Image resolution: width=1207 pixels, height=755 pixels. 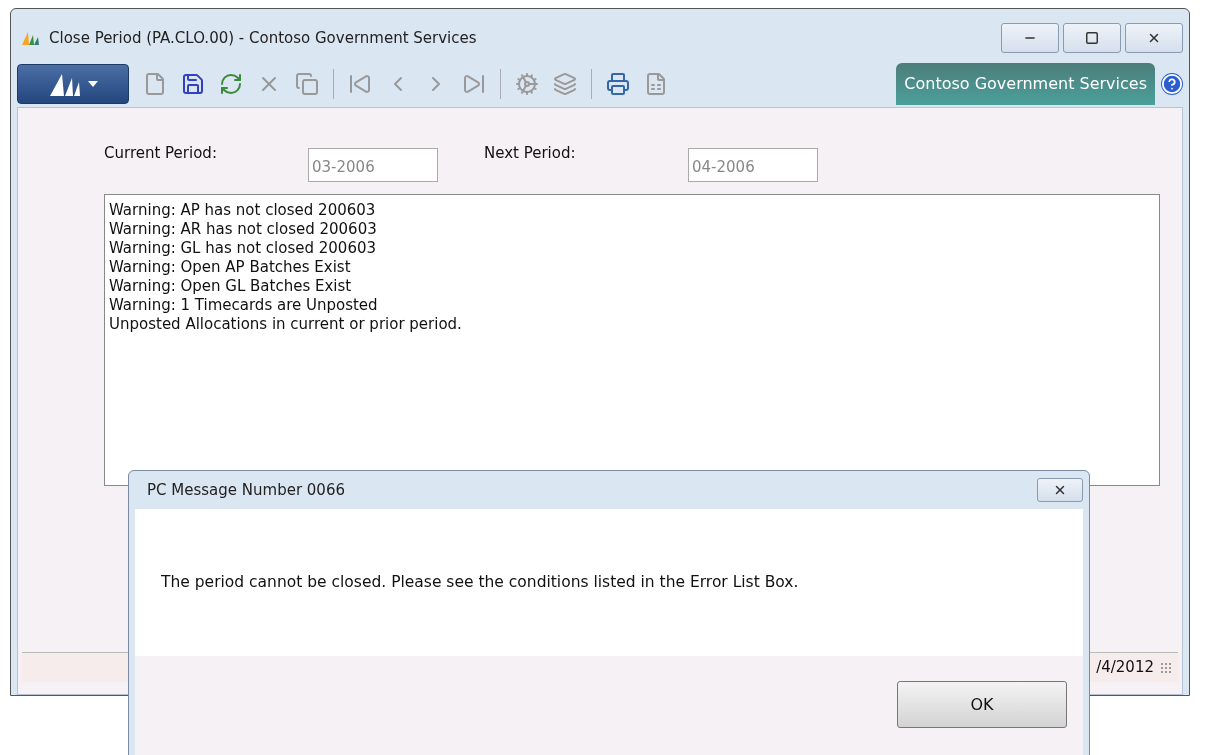 I want to click on error-list-item: Warning: Open AP Batches Exist, so click(x=632, y=267).